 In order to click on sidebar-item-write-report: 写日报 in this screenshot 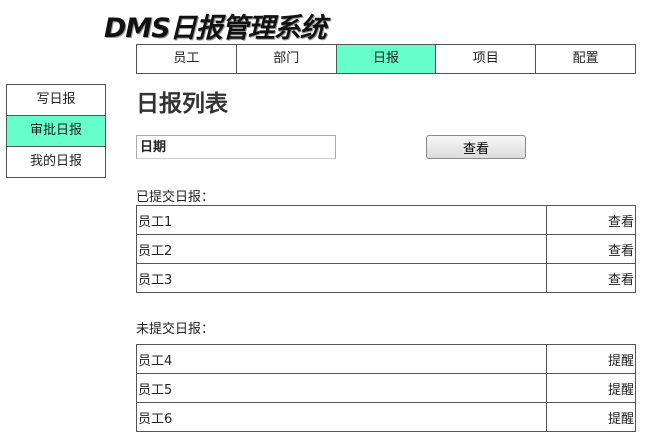, I will do `click(56, 100)`.